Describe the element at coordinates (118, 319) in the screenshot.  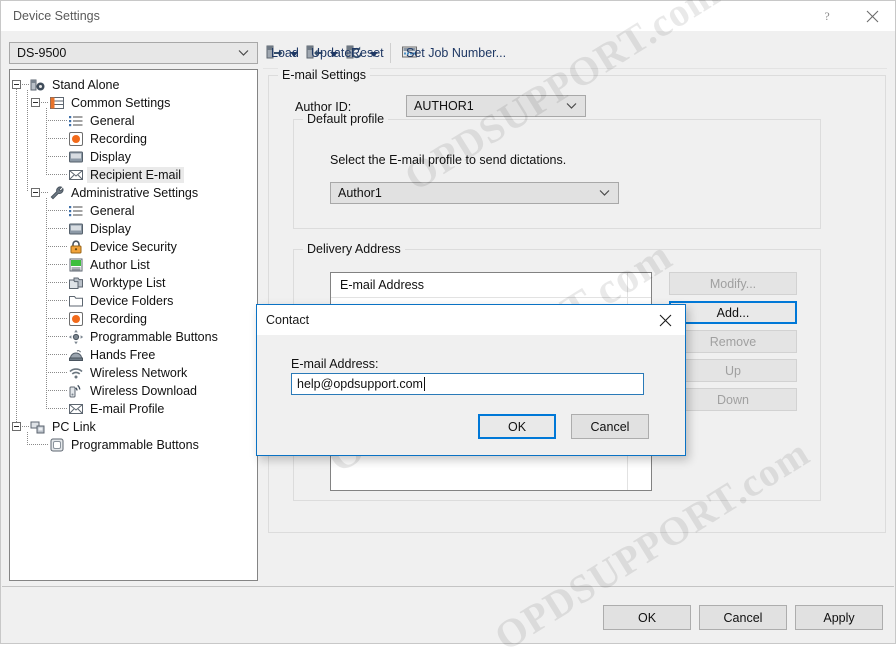
I see `tree-item-label: Recording` at that location.